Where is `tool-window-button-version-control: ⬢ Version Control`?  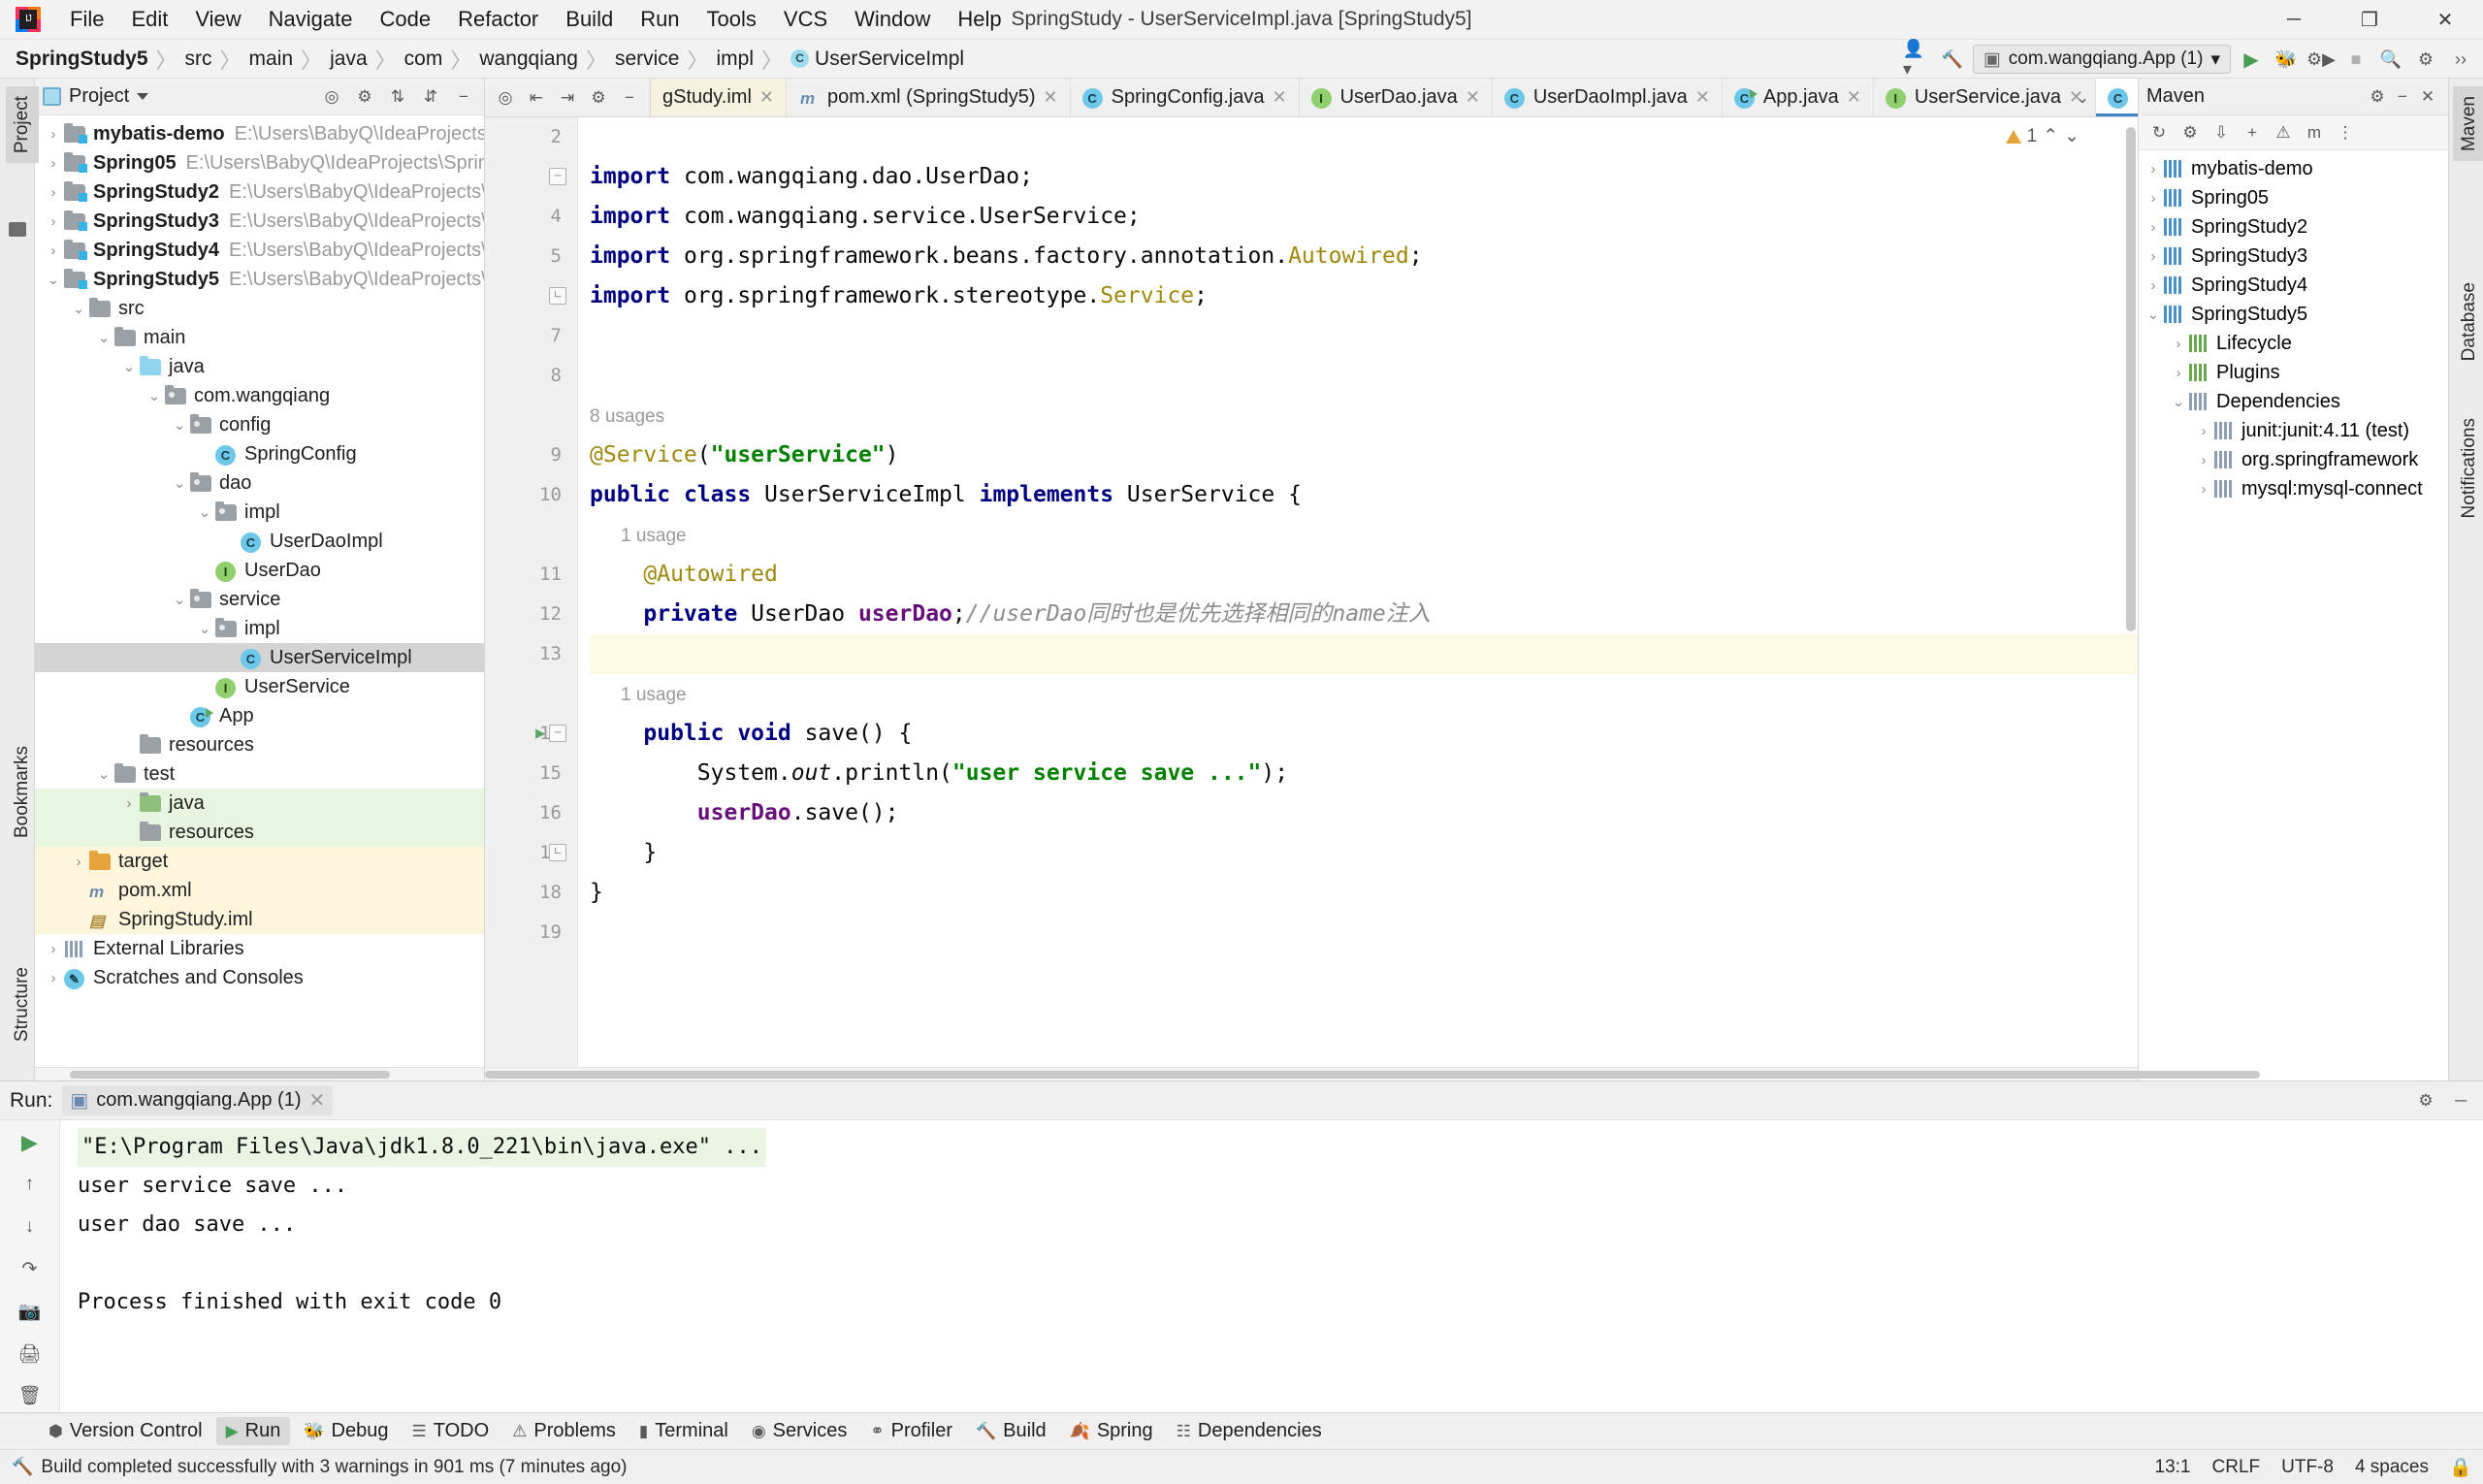
tool-window-button-version-control: ⬢ Version Control is located at coordinates (126, 1431).